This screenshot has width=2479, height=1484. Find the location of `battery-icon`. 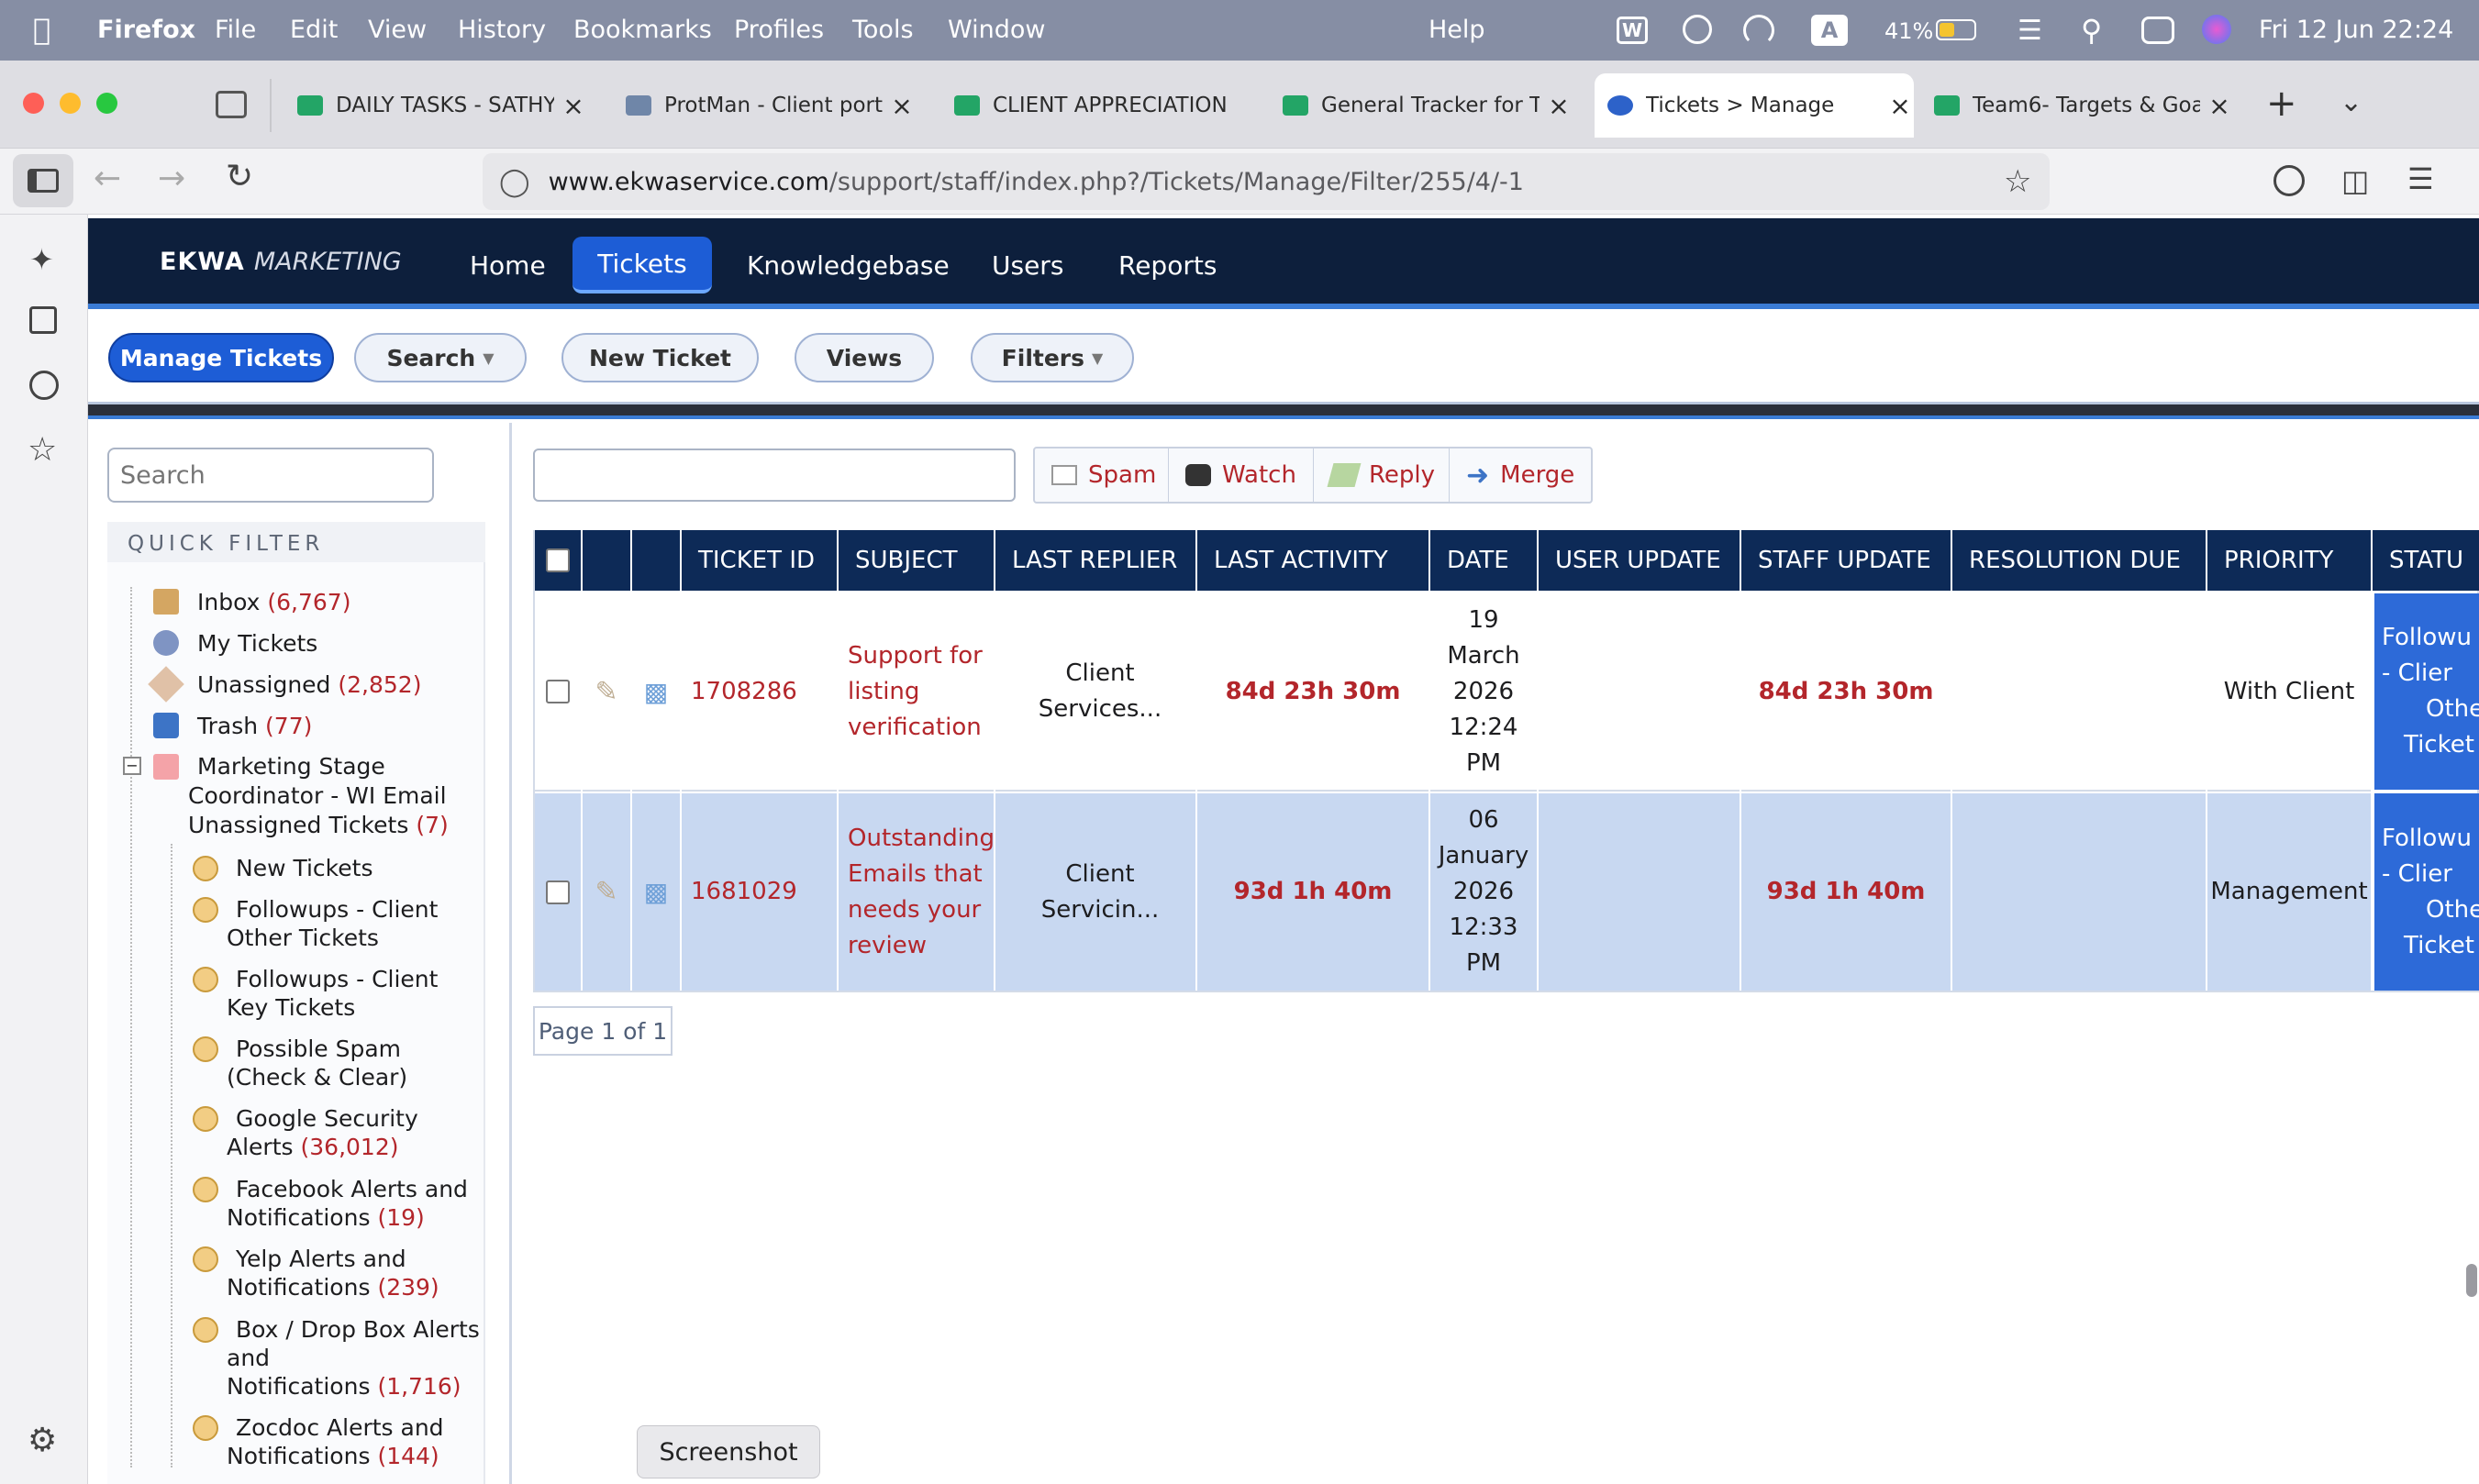

battery-icon is located at coordinates (1956, 30).